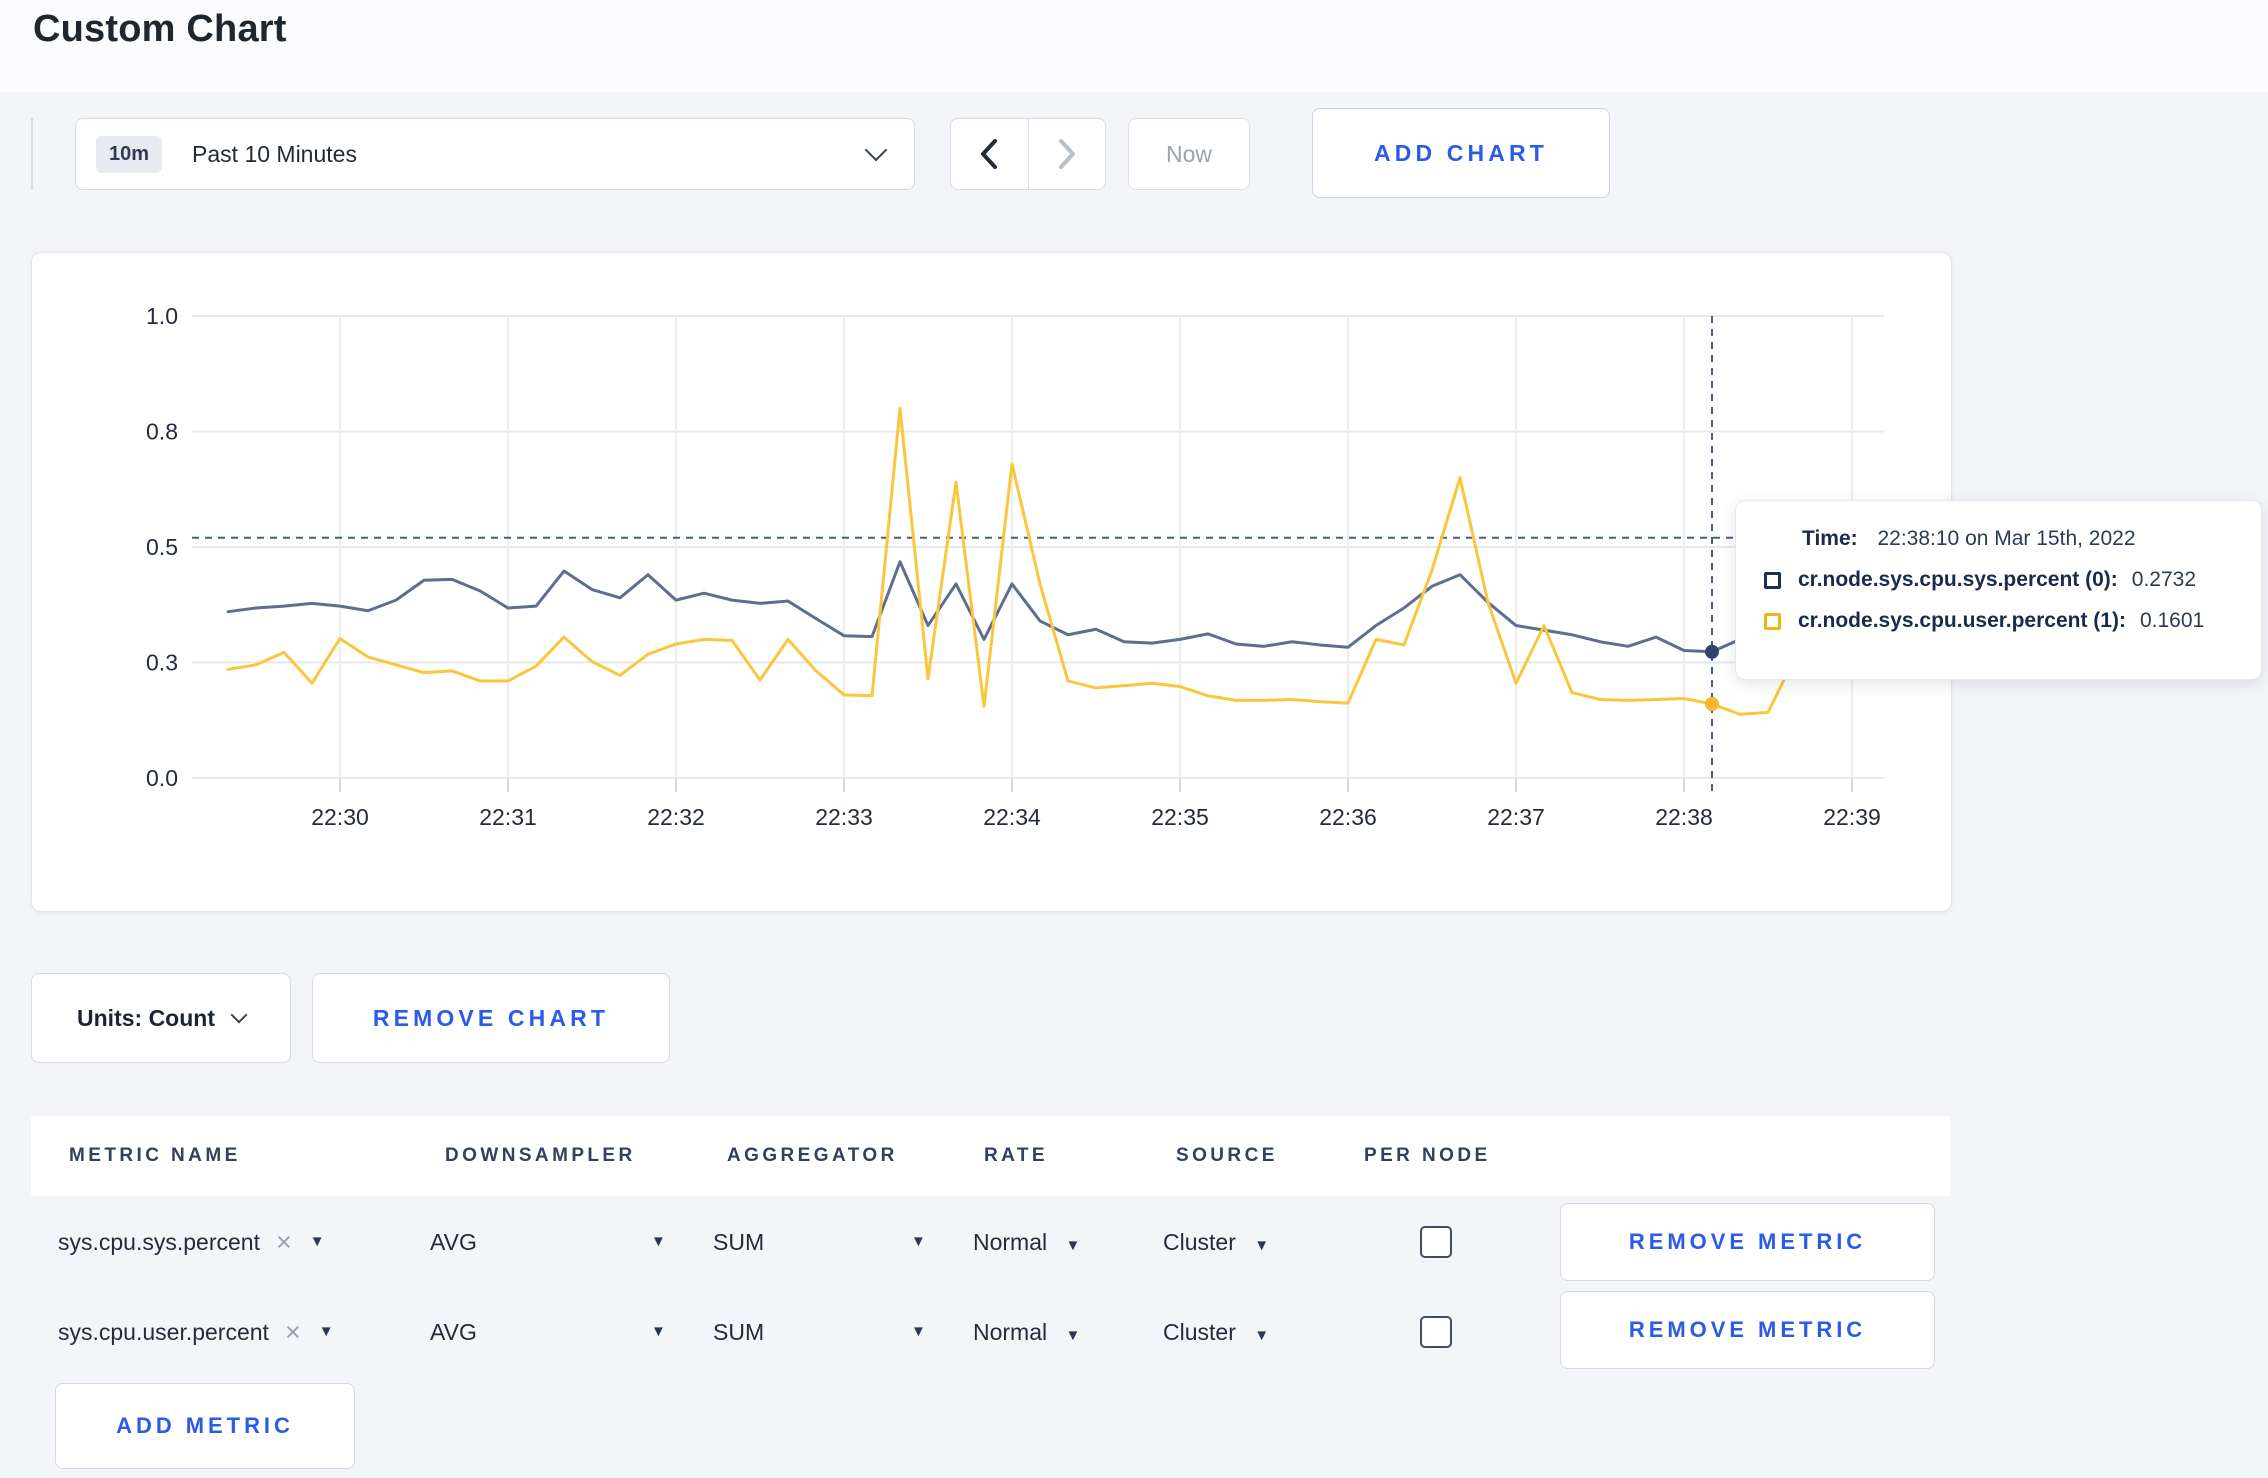 This screenshot has width=2268, height=1478. I want to click on col-header-aggregator: AGGREGATOR, so click(812, 1155).